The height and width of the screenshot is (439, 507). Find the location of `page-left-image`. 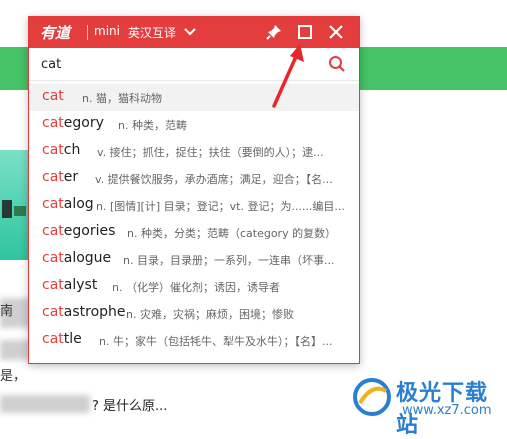

page-left-image is located at coordinates (15, 205).